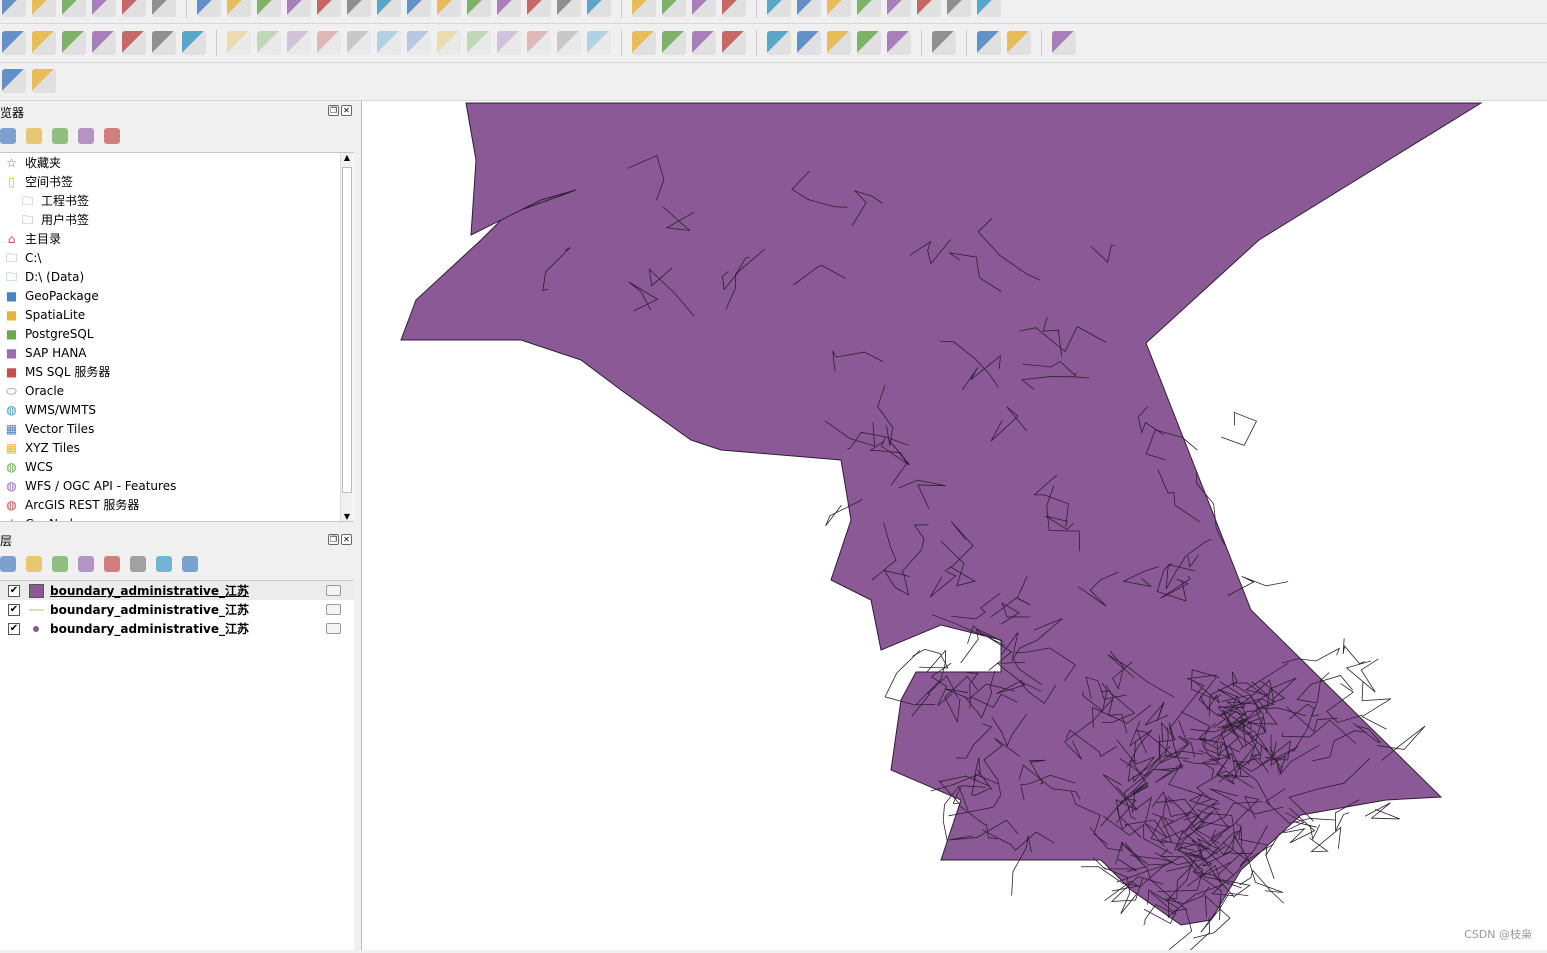 Image resolution: width=1547 pixels, height=953 pixels. What do you see at coordinates (569, 8) in the screenshot?
I see `temporal-icon` at bounding box center [569, 8].